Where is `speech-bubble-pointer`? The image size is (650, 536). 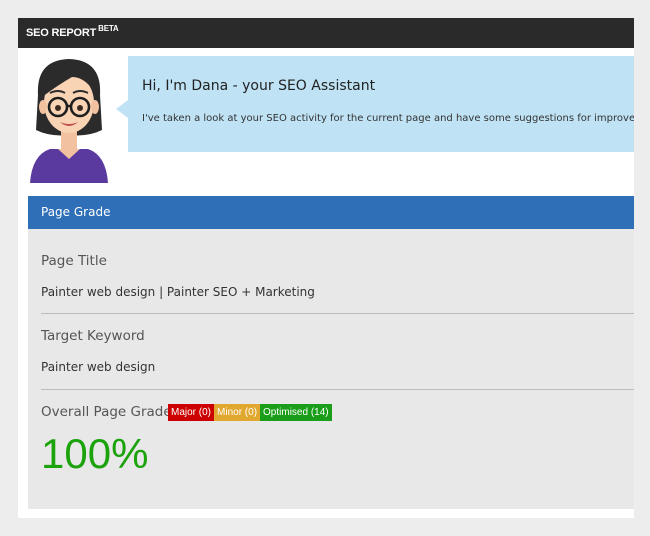 speech-bubble-pointer is located at coordinates (122, 109).